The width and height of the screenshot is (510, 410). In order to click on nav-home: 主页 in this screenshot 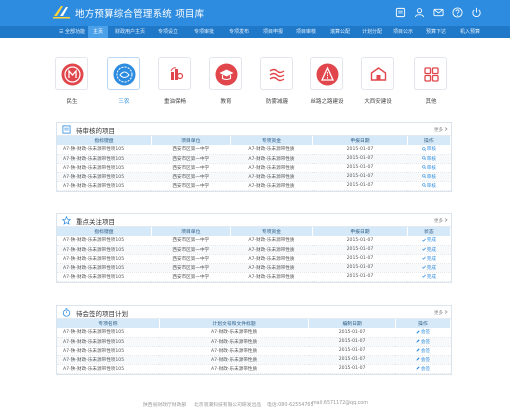, I will do `click(98, 32)`.